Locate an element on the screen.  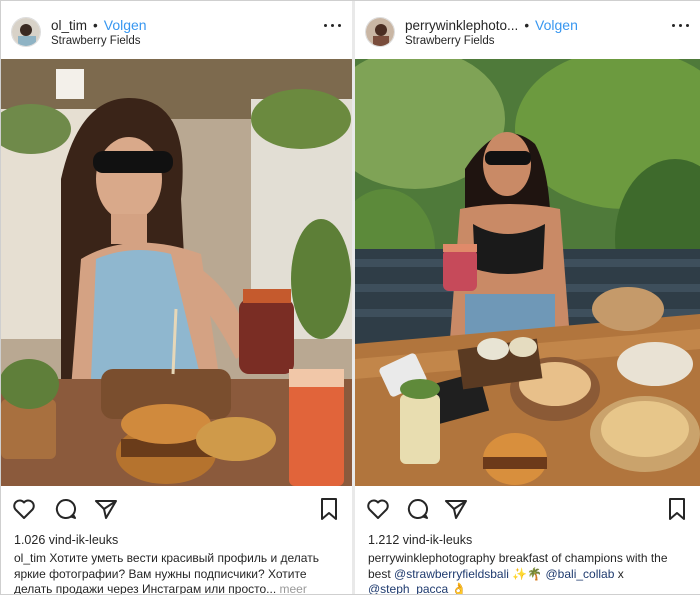
likes-count: 1.026 vind-ik-leuks is located at coordinates (66, 540).